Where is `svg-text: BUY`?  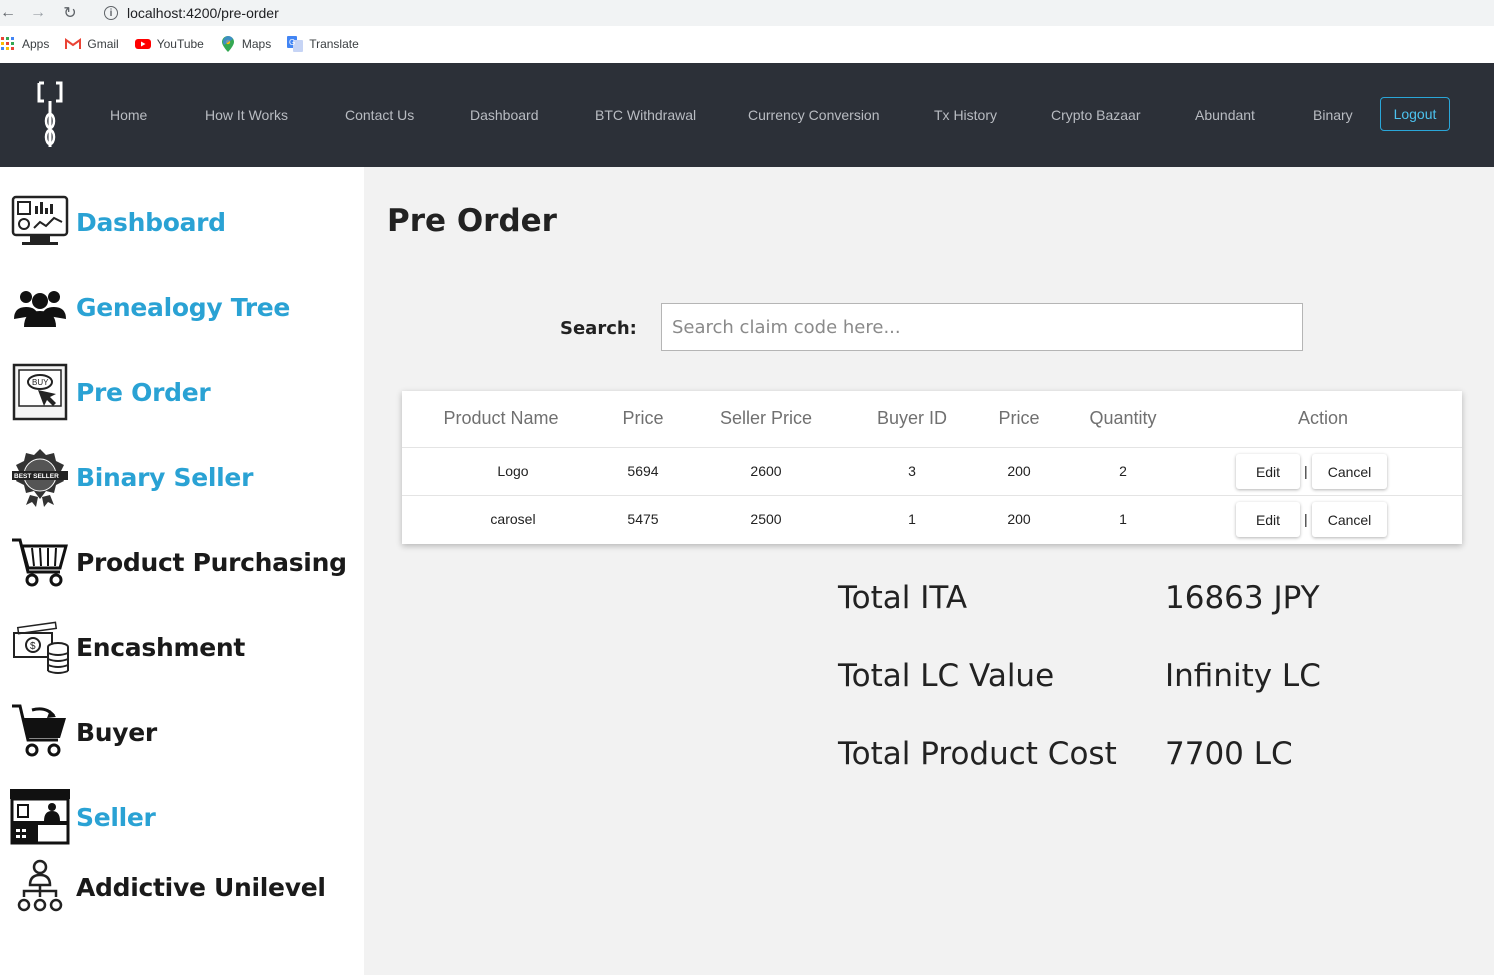 svg-text: BUY is located at coordinates (40, 382).